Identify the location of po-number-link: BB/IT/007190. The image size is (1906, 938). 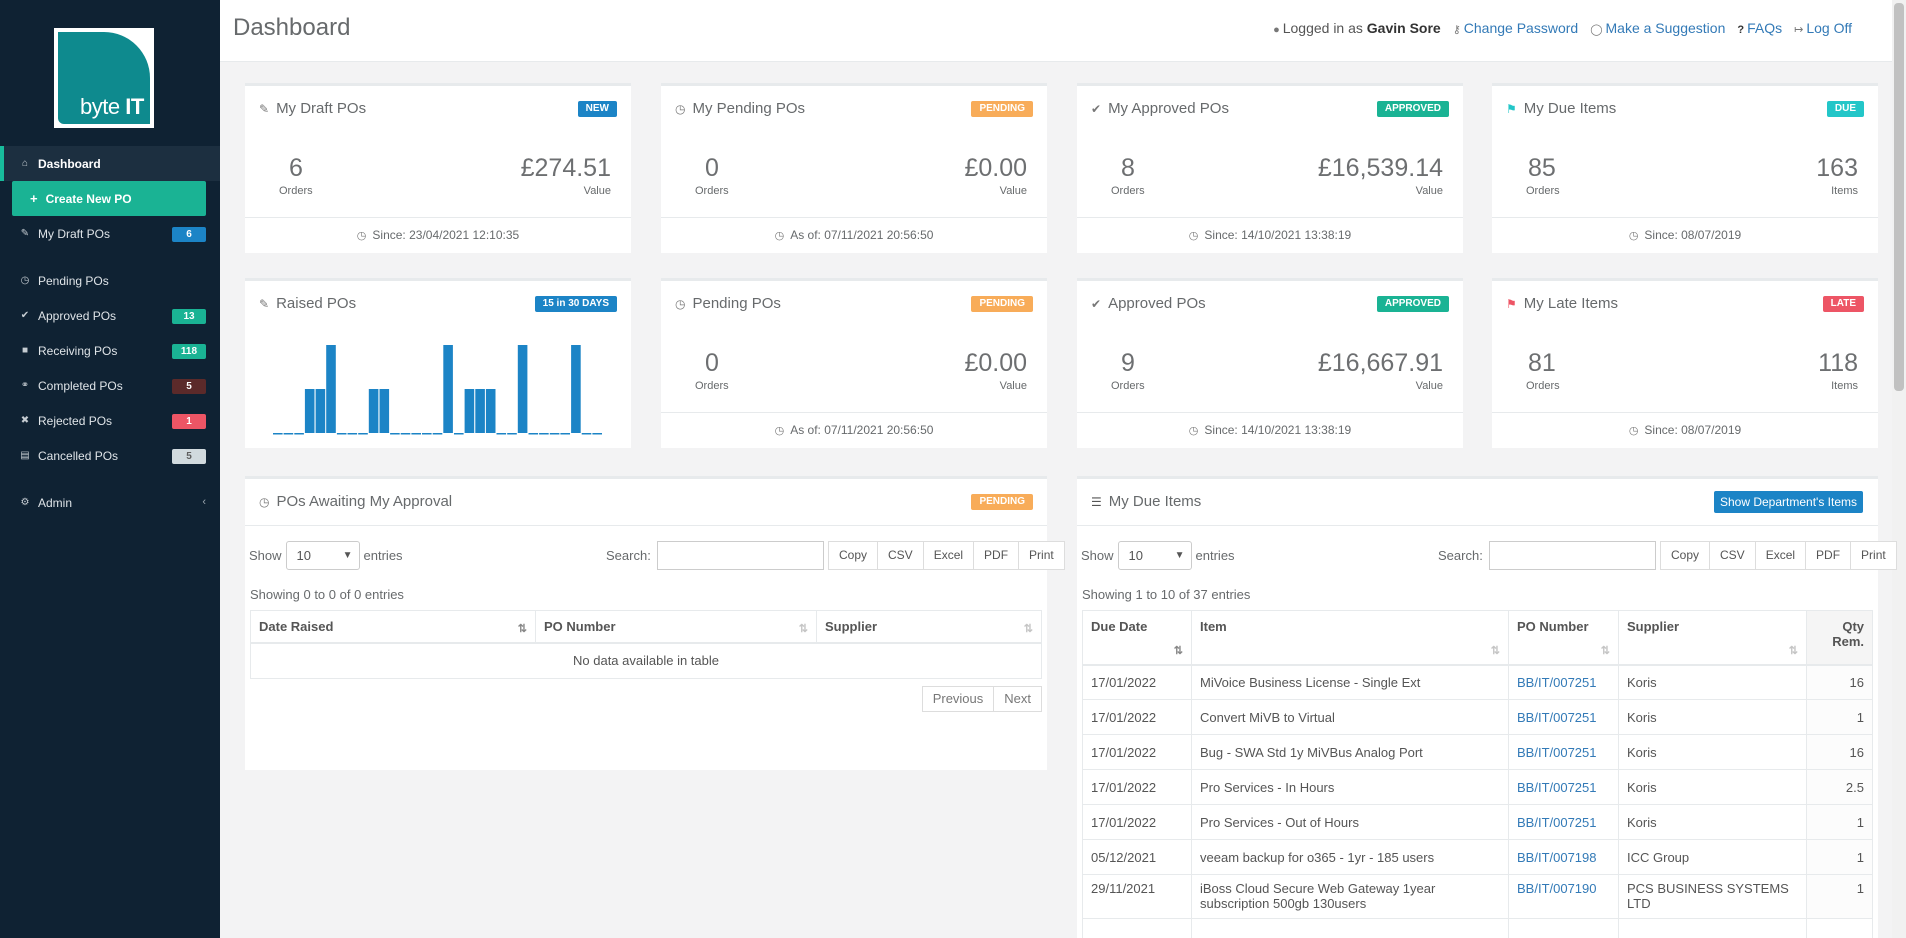
(1557, 888).